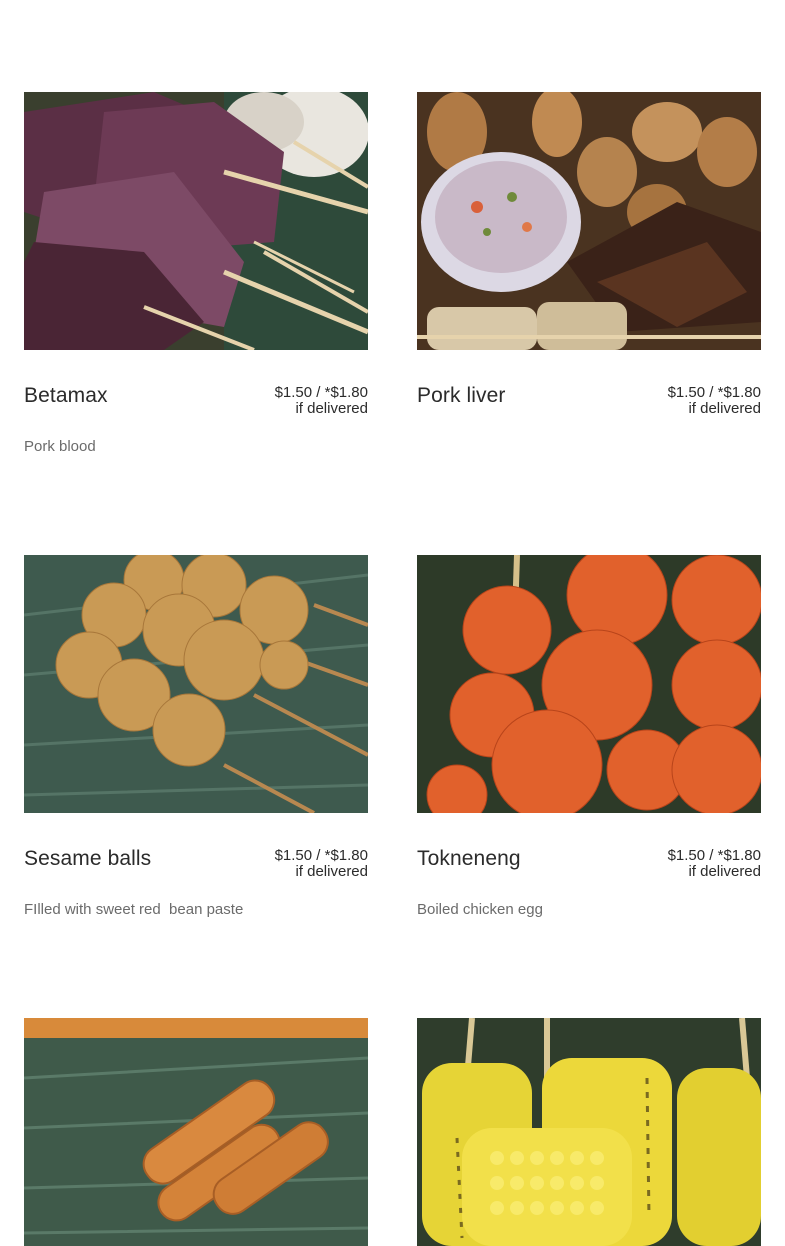 This screenshot has height=1246, width=785. Describe the element at coordinates (196, 866) in the screenshot. I see `menu-item-header: Sesame balls $1.50 / *$1.80 if delivered` at that location.